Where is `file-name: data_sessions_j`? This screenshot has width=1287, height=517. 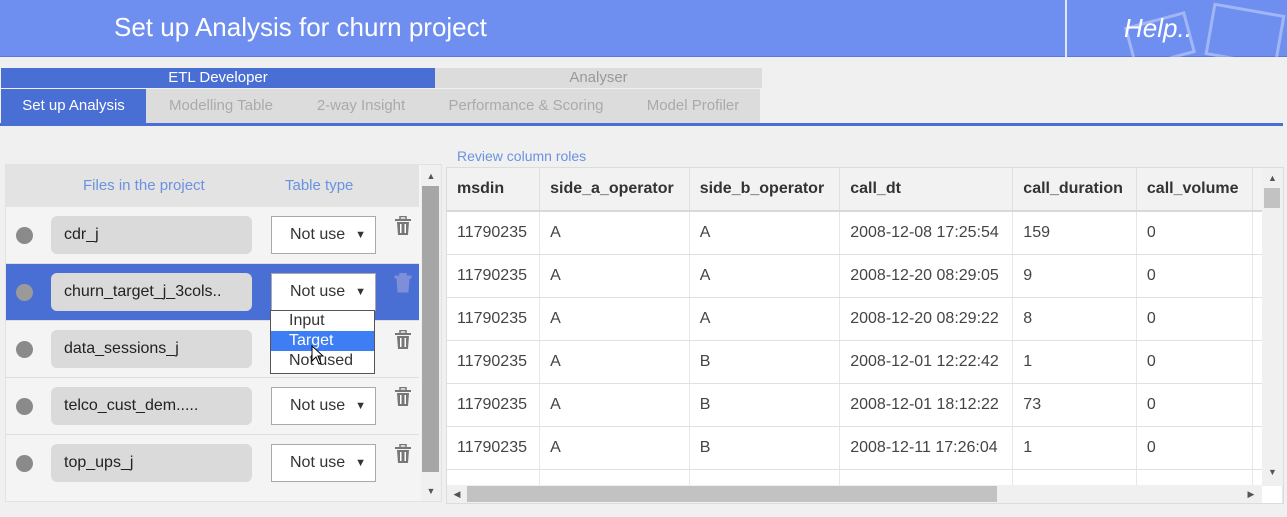 file-name: data_sessions_j is located at coordinates (151, 349).